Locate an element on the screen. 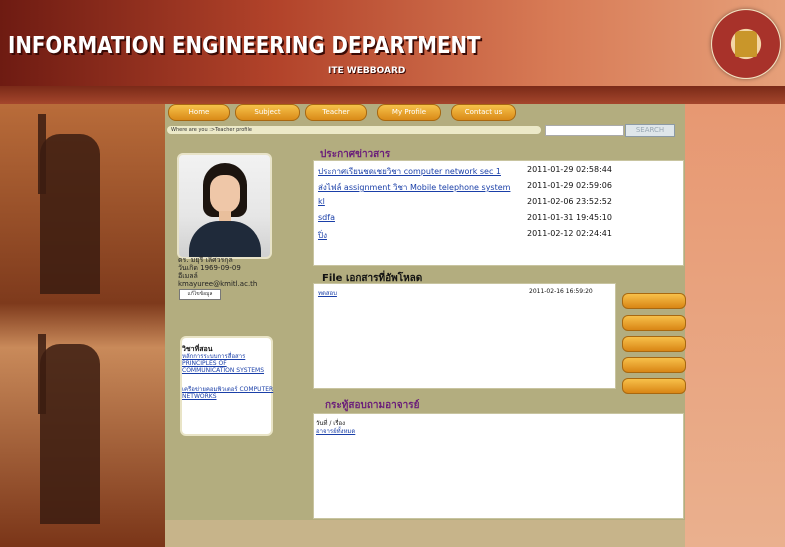 The height and width of the screenshot is (547, 785). news-date-2: 2011-01-29 02:59:06 is located at coordinates (569, 185).